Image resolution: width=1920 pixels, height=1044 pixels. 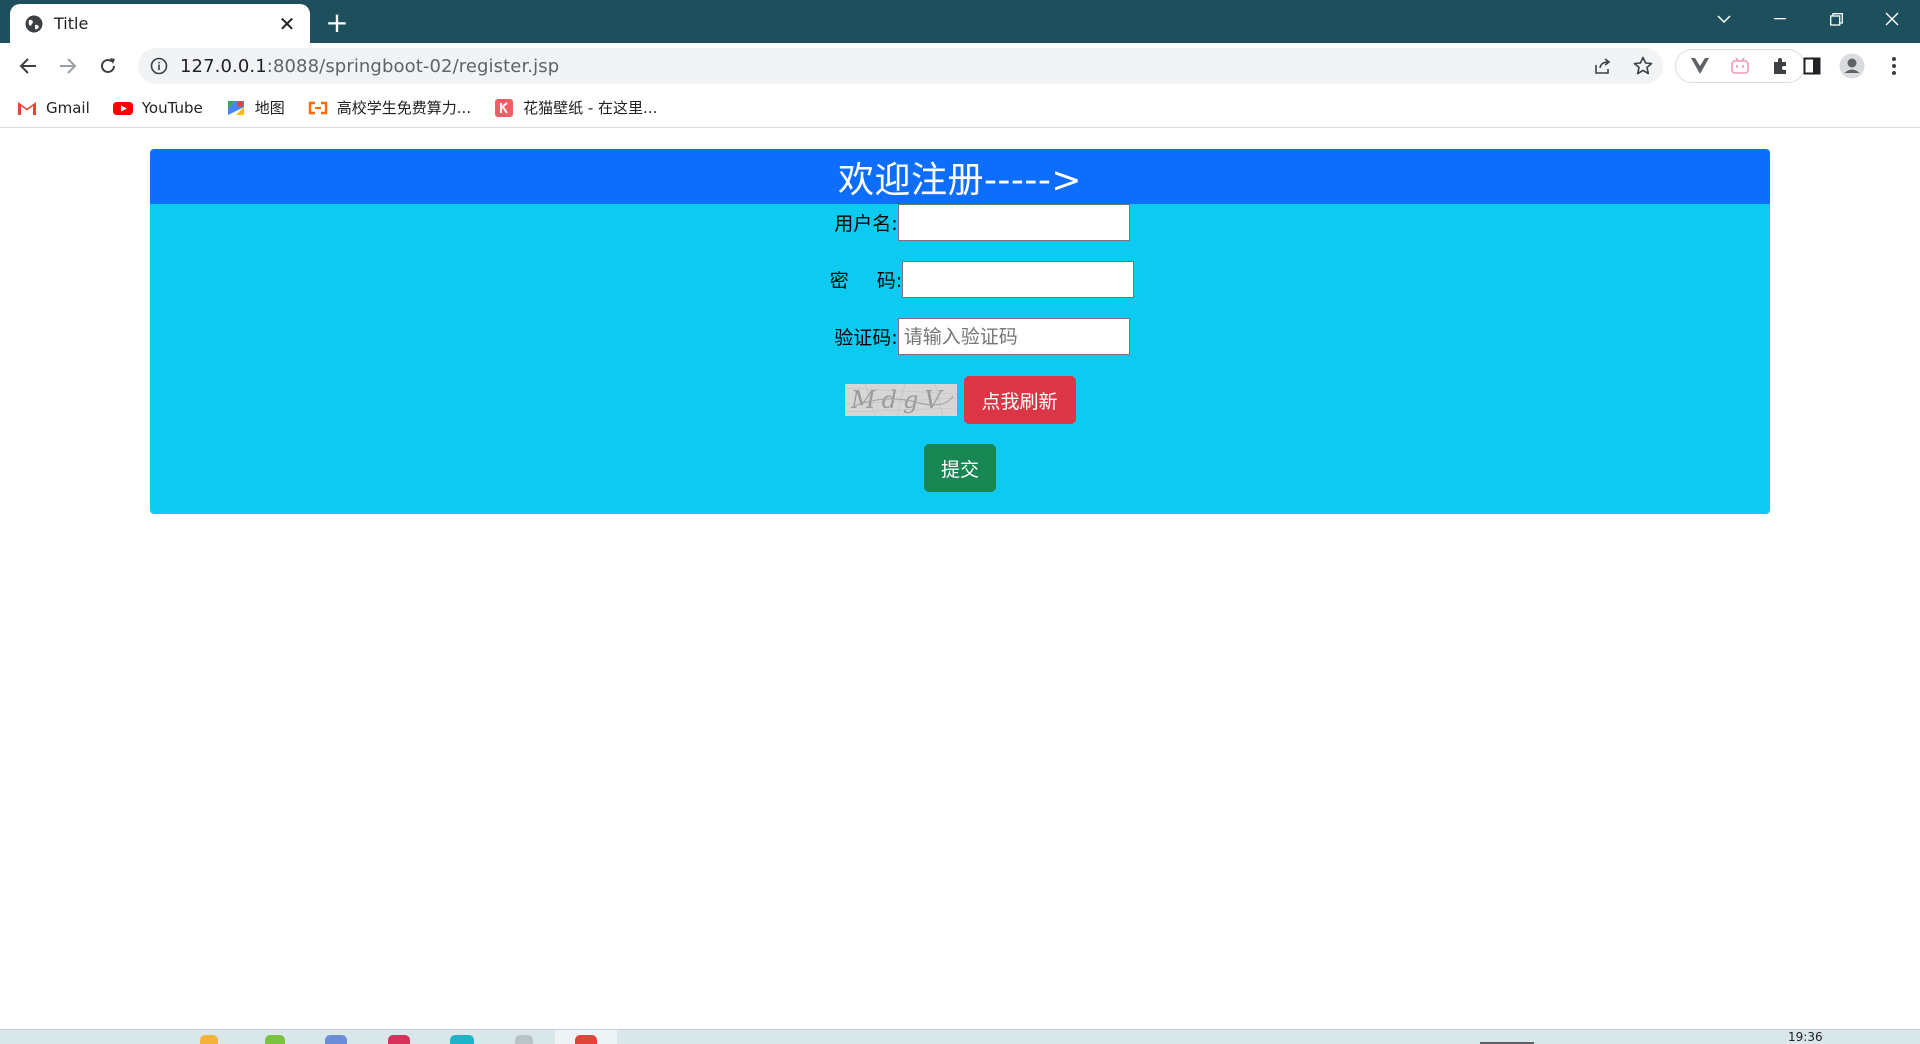 I want to click on url-path: :8088/springboot-02/register.jsp, so click(x=413, y=66).